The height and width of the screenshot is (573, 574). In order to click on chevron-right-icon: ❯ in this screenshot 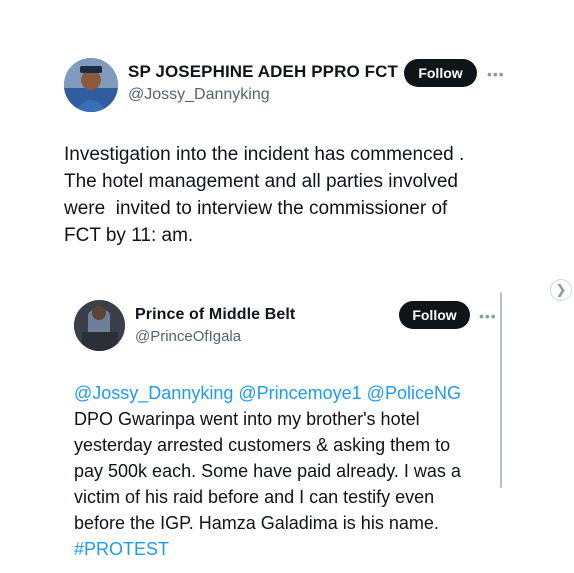, I will do `click(561, 289)`.